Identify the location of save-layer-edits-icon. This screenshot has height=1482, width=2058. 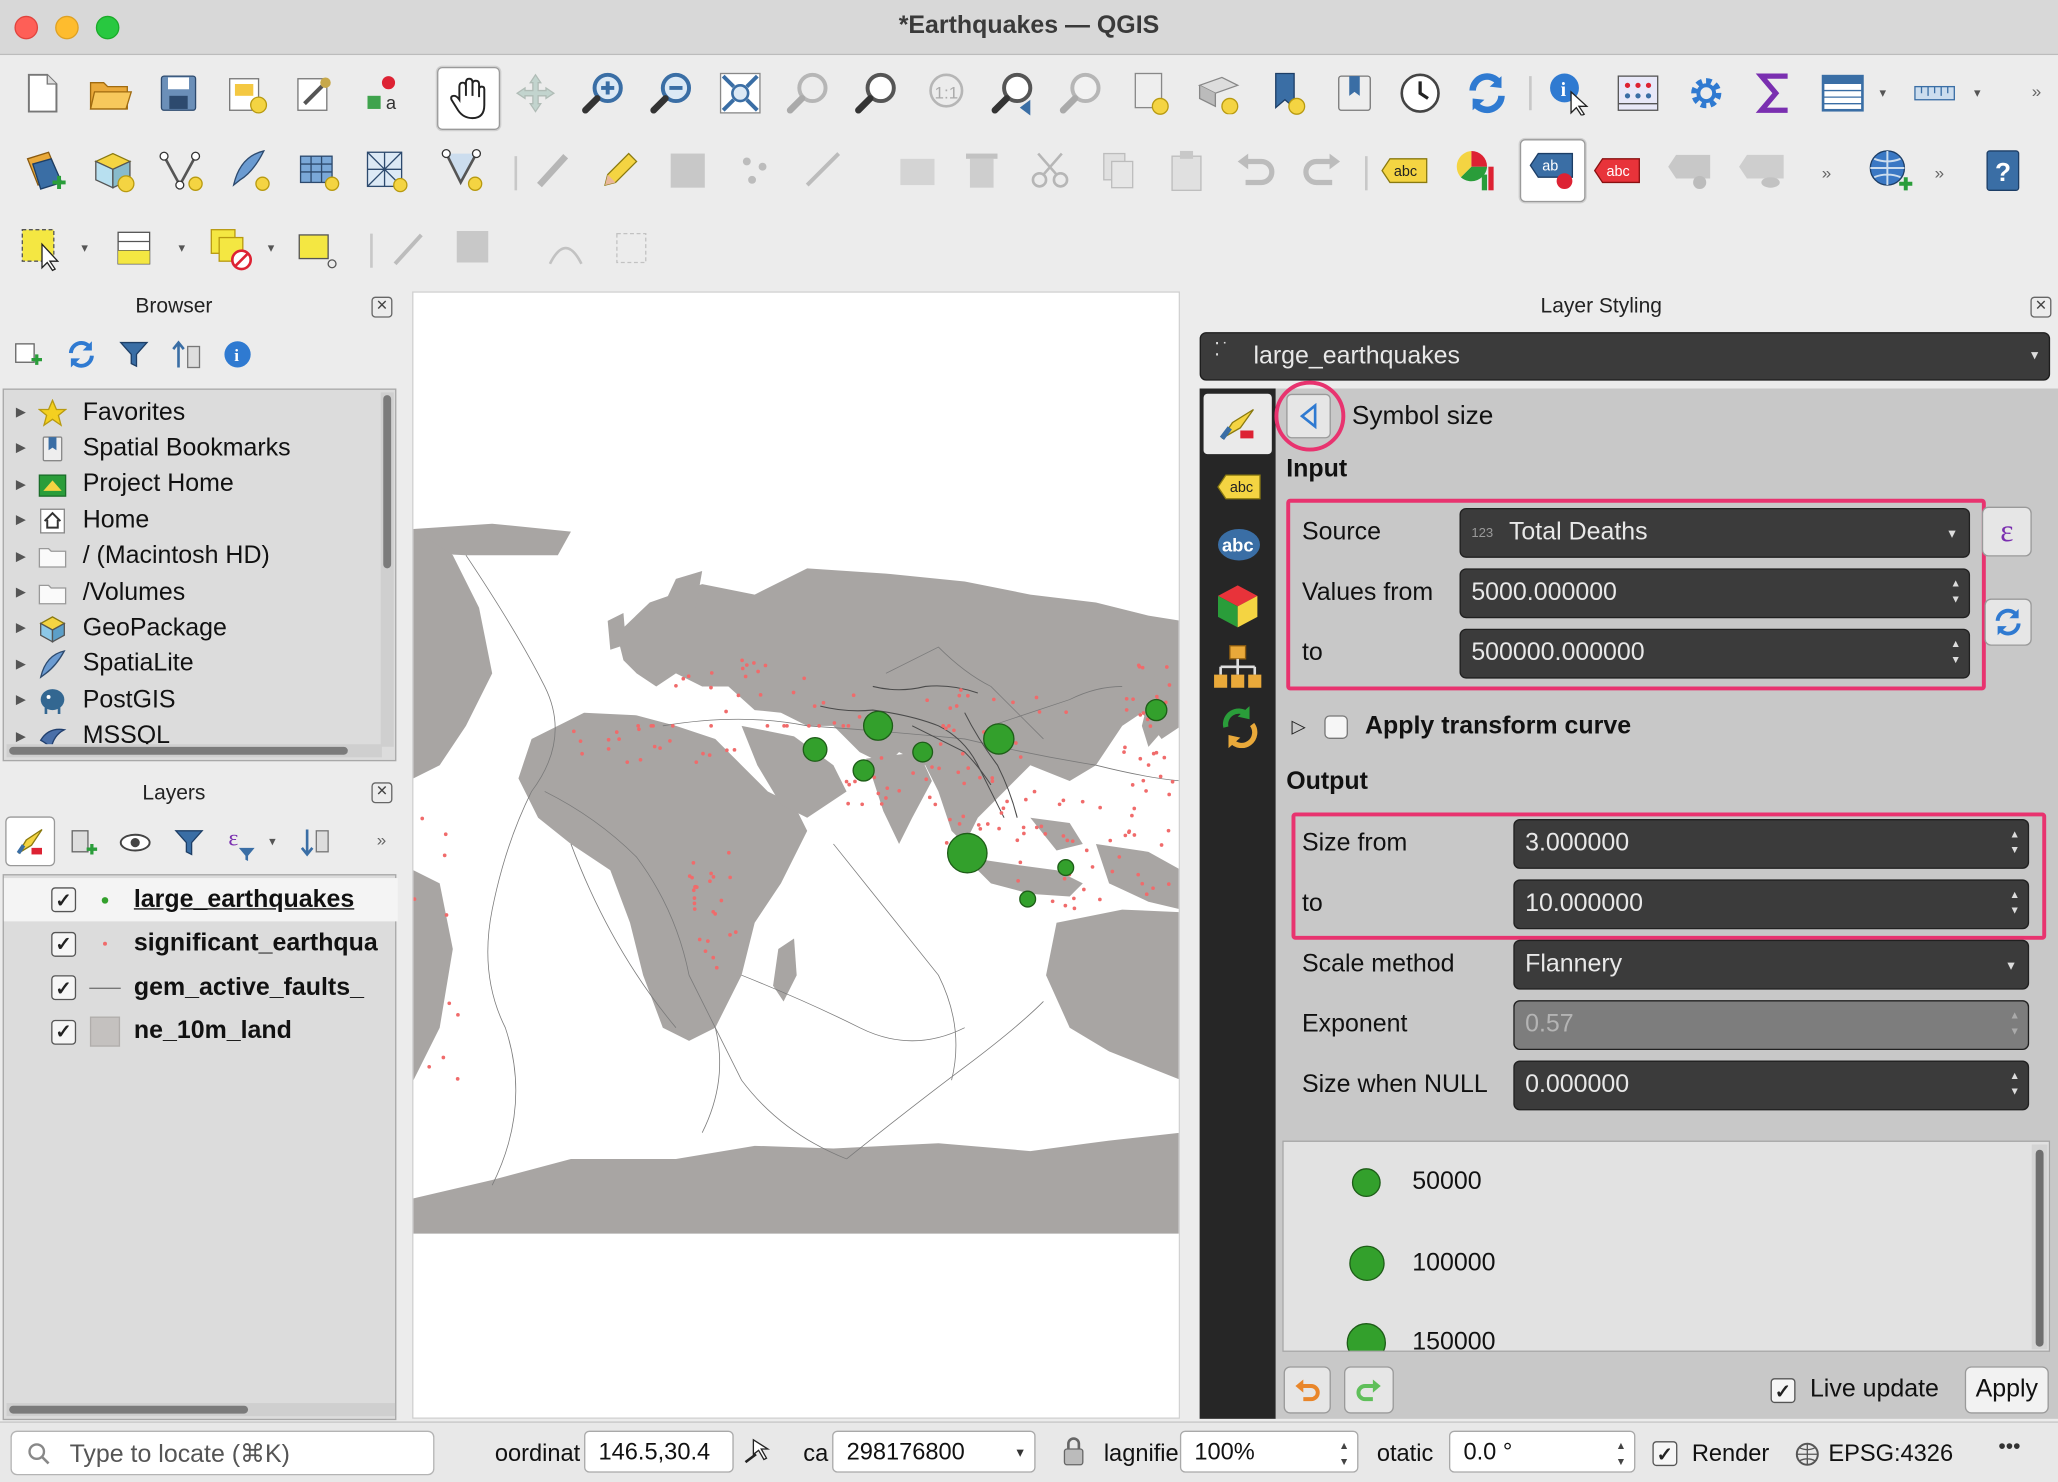
(688, 170).